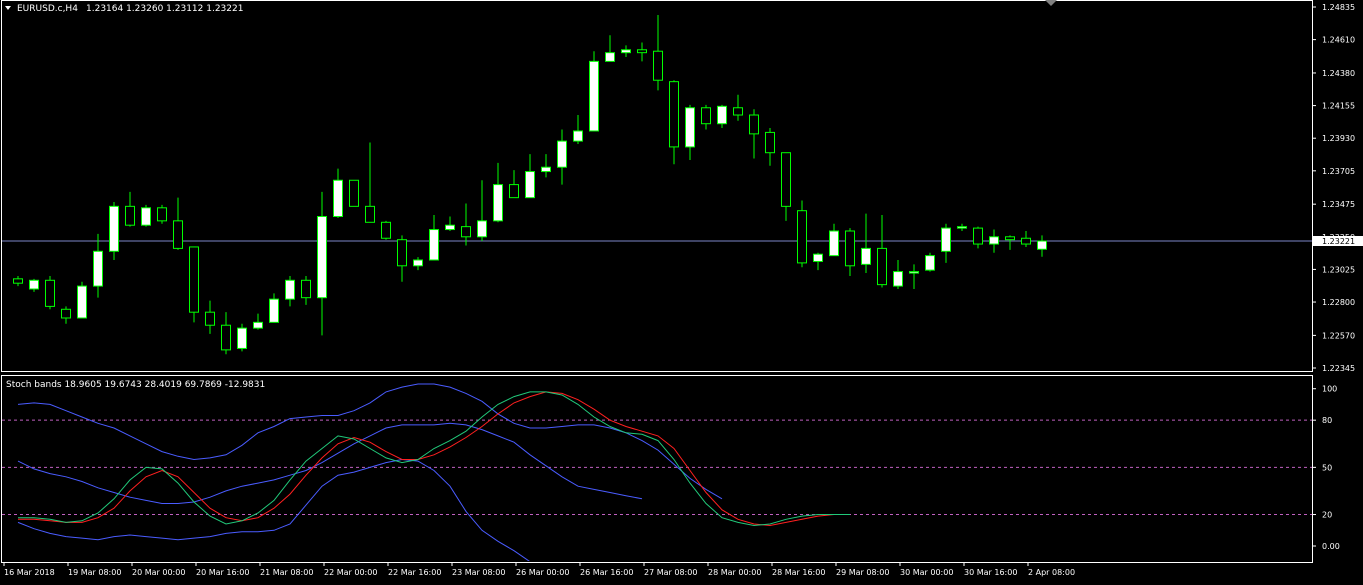 Image resolution: width=1363 pixels, height=585 pixels. I want to click on chart-shift-marker-icon, so click(1051, 3).